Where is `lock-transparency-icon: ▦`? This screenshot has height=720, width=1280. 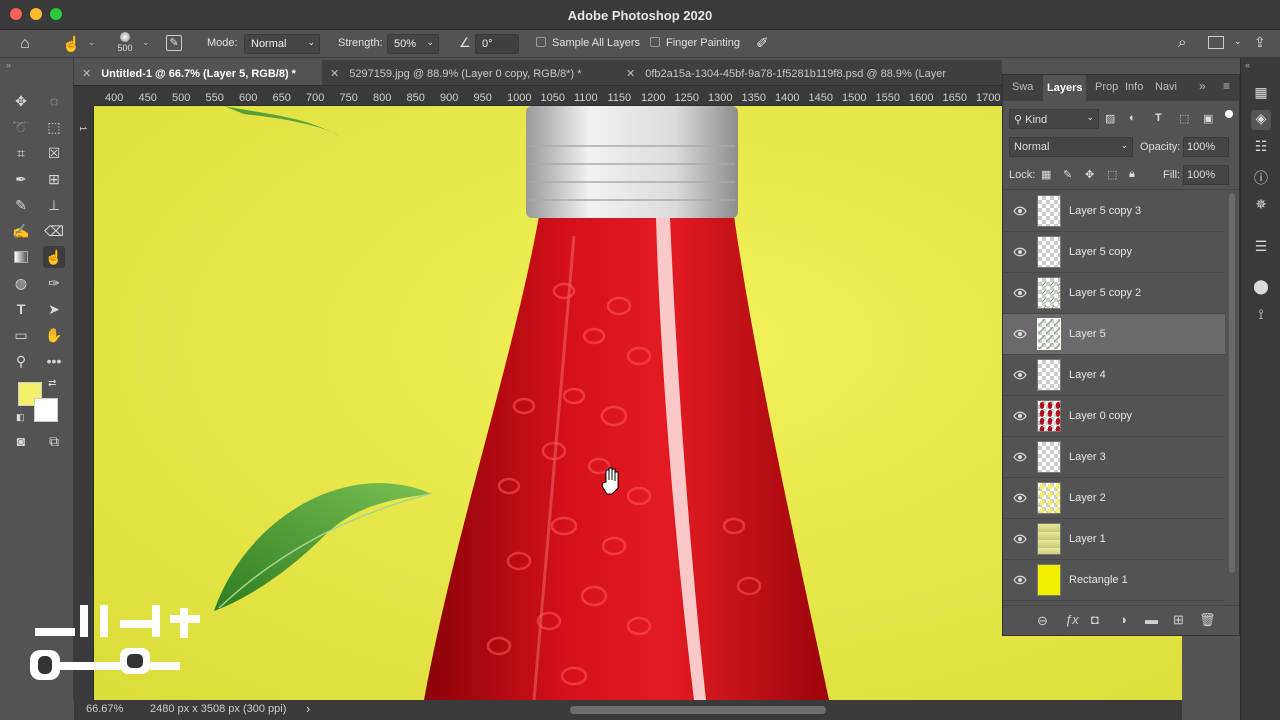
lock-transparency-icon: ▦ is located at coordinates (1046, 174).